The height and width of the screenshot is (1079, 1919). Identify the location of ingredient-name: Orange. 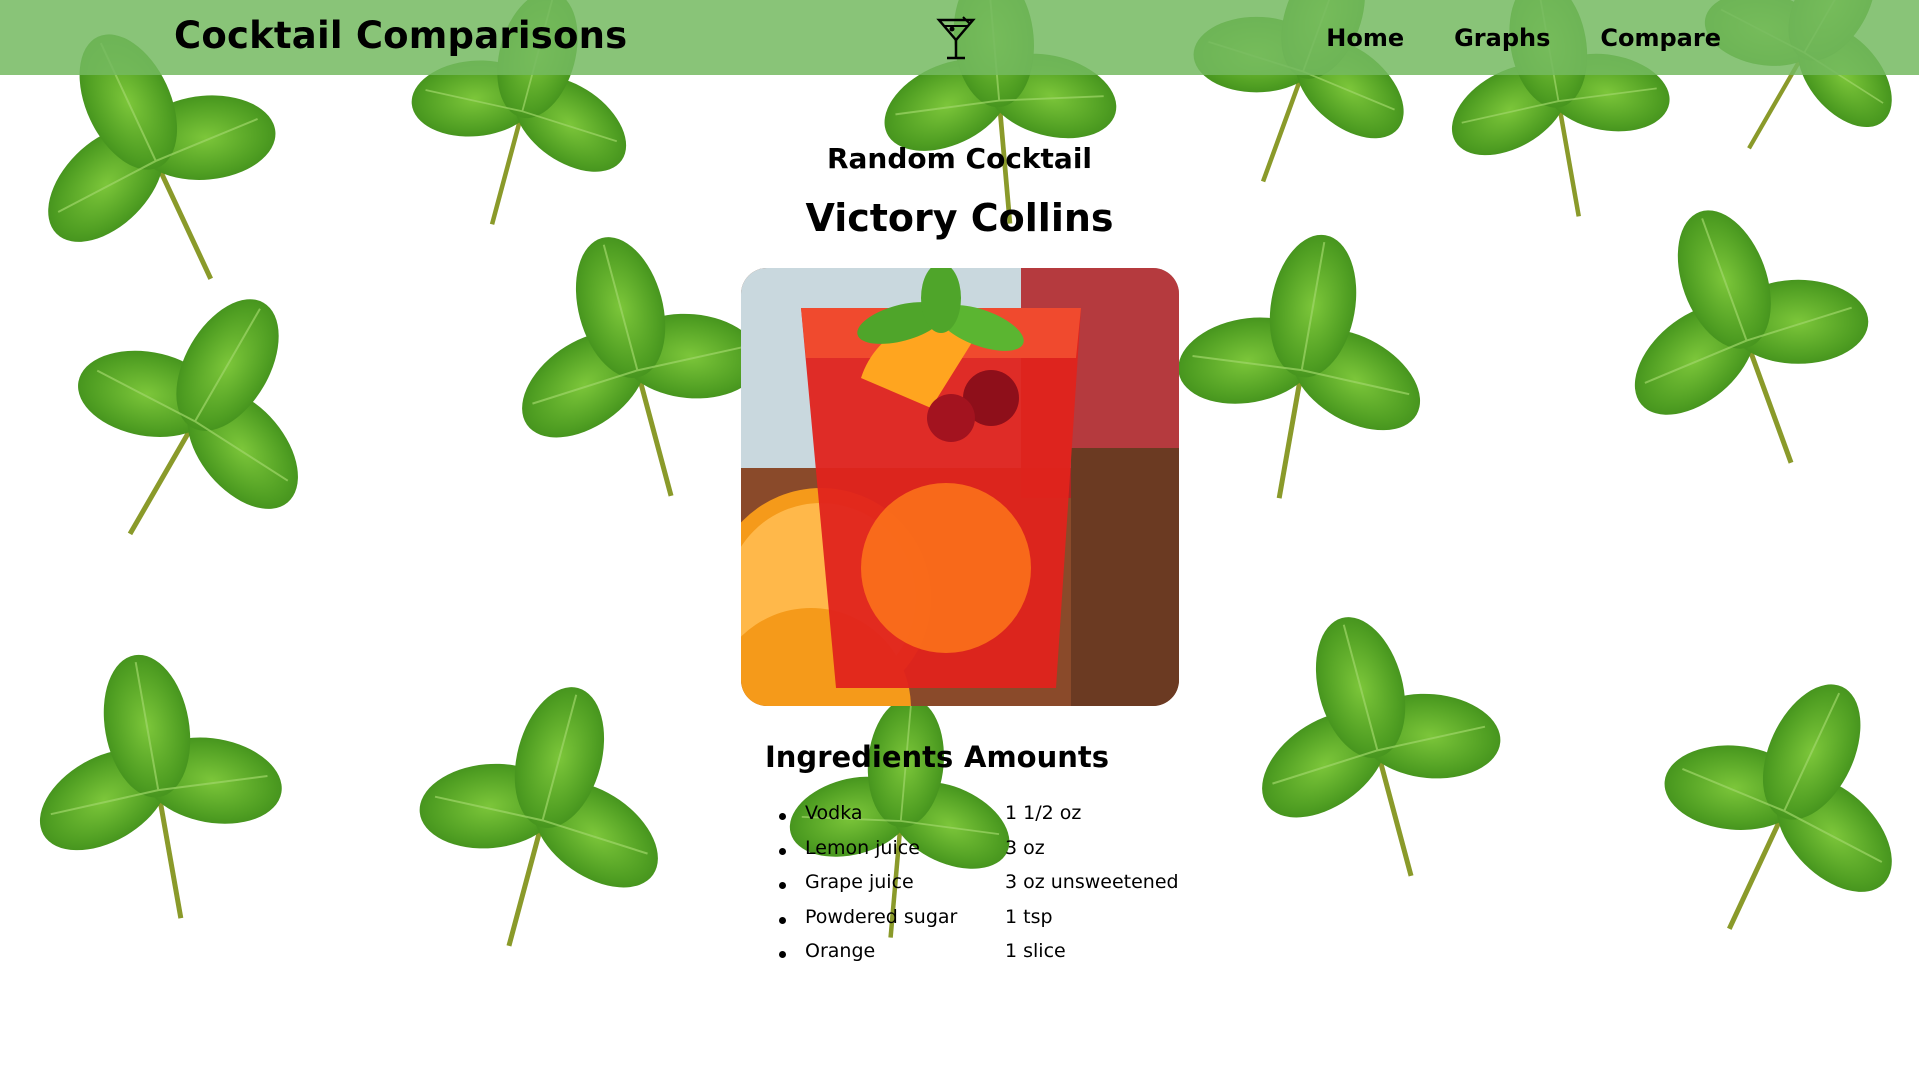
(840, 951).